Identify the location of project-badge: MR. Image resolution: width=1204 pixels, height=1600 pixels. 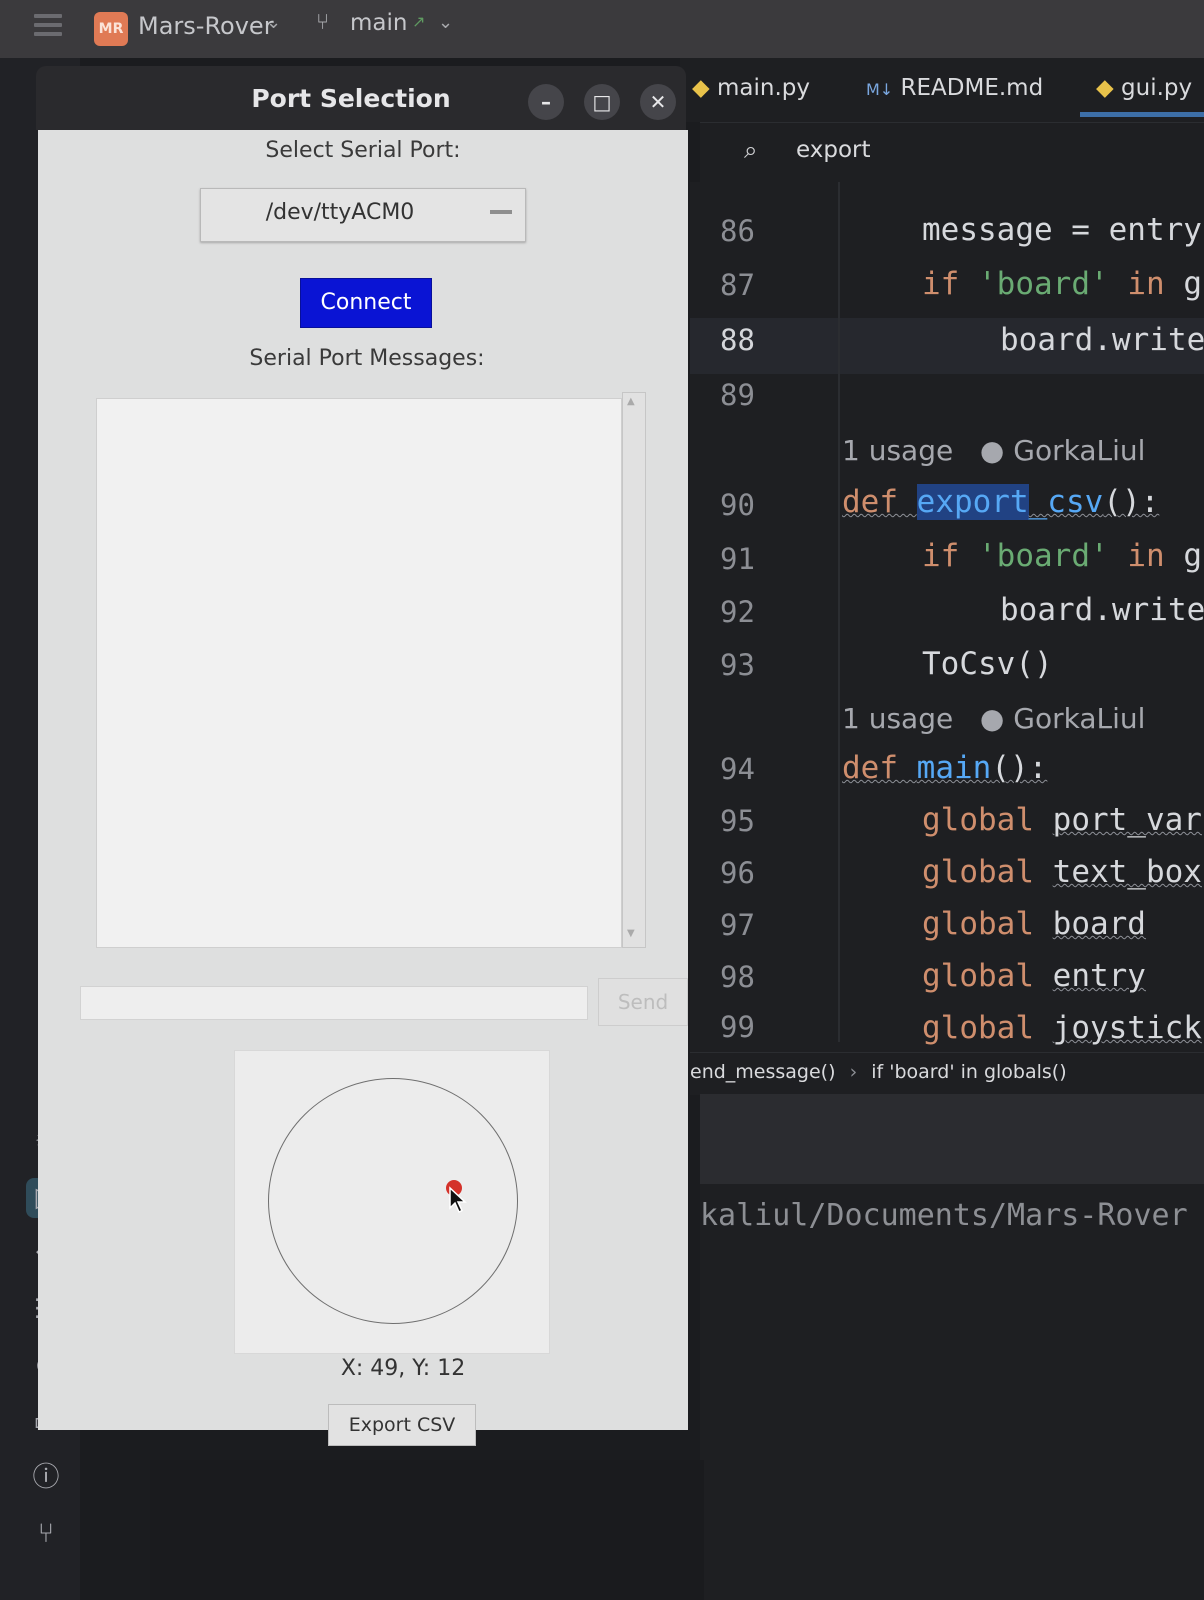
(111, 29).